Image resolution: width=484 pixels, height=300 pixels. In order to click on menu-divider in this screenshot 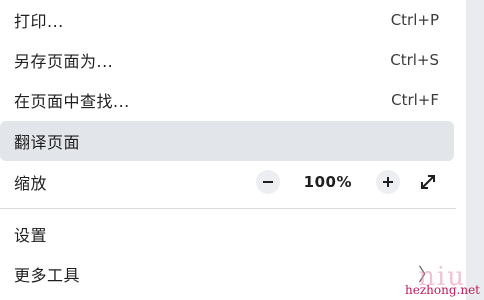, I will do `click(228, 208)`.